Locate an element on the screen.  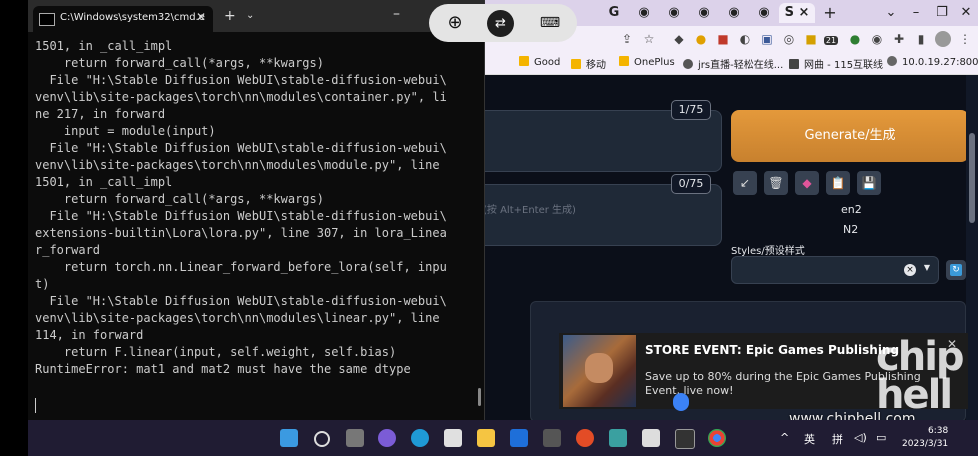
apply-styles-button: 📋 is located at coordinates (838, 183).